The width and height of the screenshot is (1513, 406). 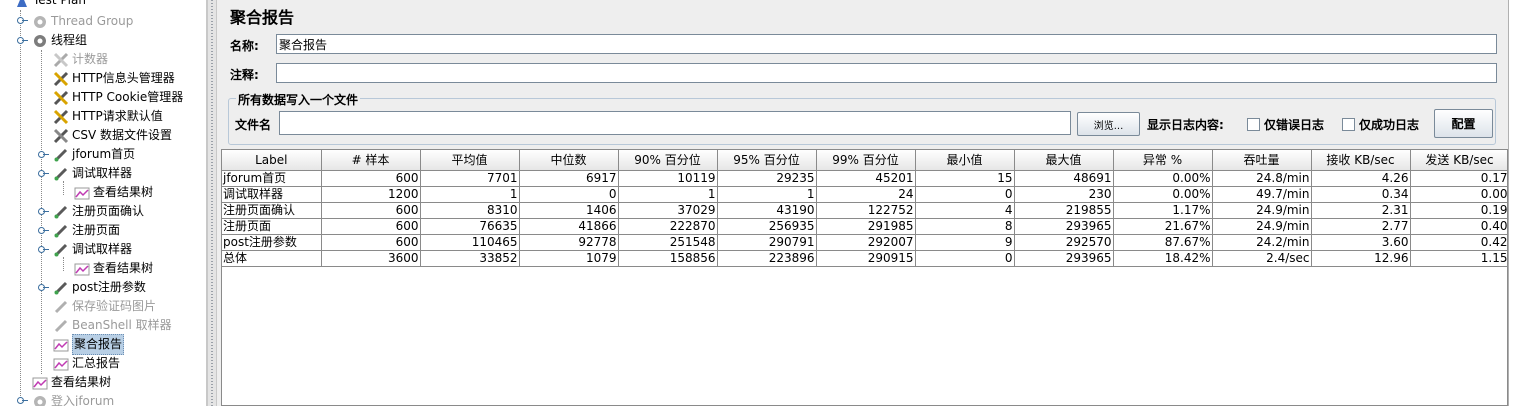 What do you see at coordinates (866, 160) in the screenshot?
I see `column-header-99-line: 99% 百分位` at bounding box center [866, 160].